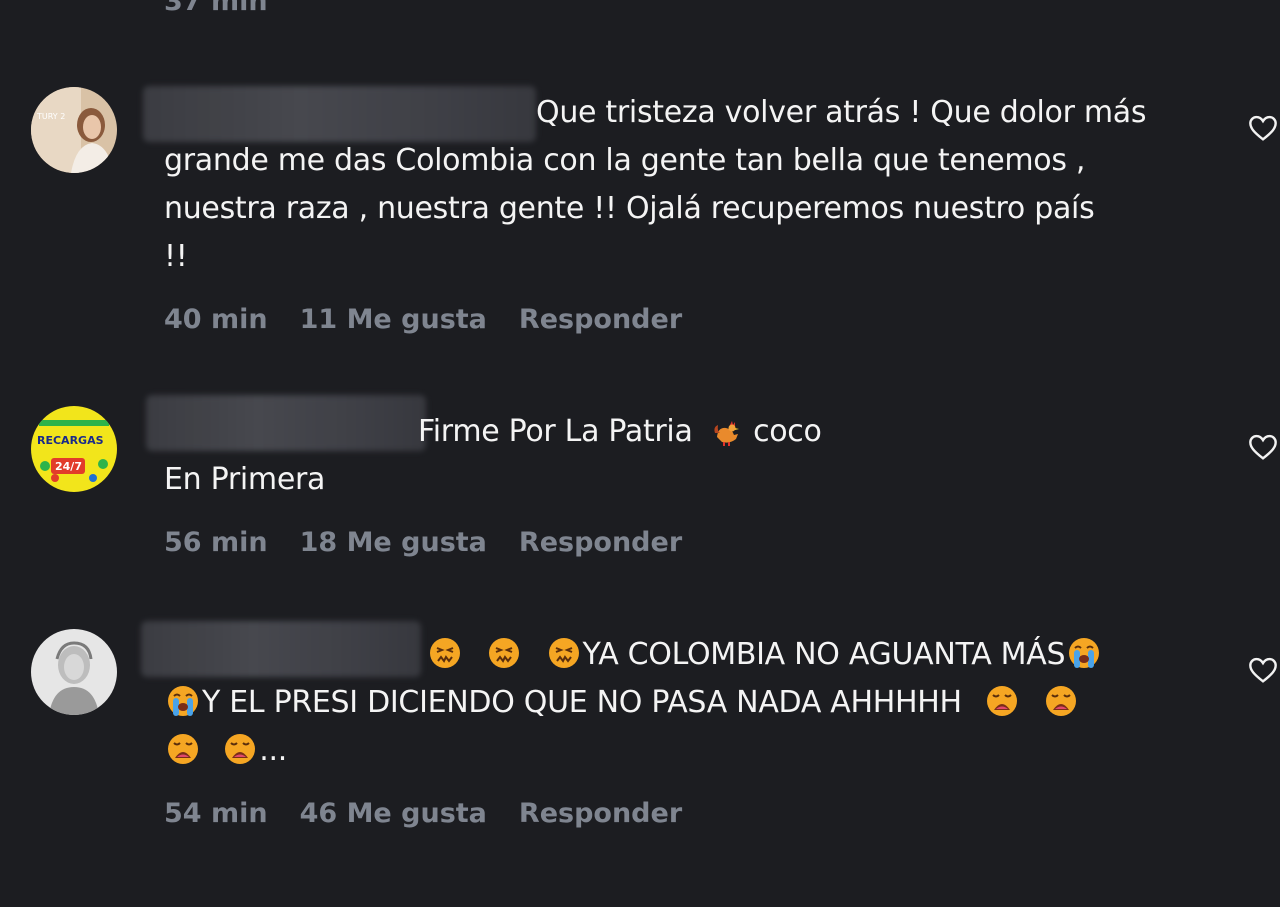 This screenshot has height=907, width=1280. What do you see at coordinates (787, 431) in the screenshot?
I see `comment-line: coco` at bounding box center [787, 431].